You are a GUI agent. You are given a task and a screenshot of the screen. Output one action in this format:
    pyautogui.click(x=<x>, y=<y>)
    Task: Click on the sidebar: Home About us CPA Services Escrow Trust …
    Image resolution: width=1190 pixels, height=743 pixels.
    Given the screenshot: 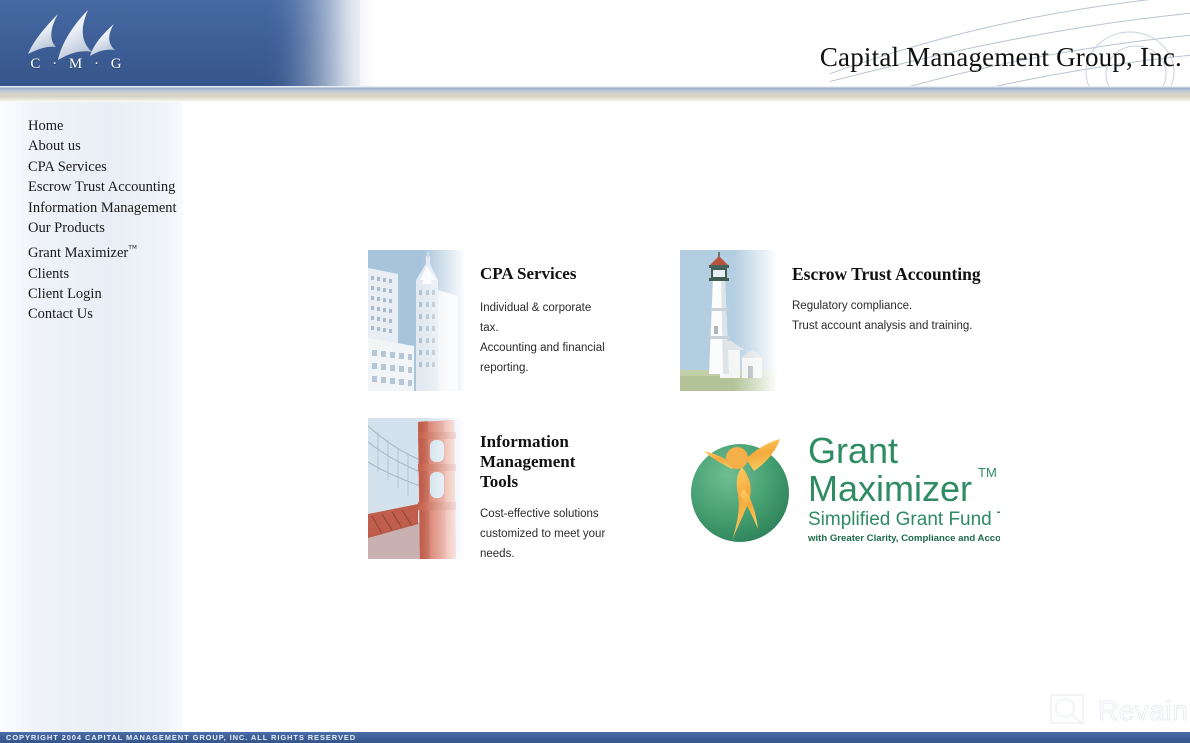 What is the action you would take?
    pyautogui.click(x=91, y=417)
    